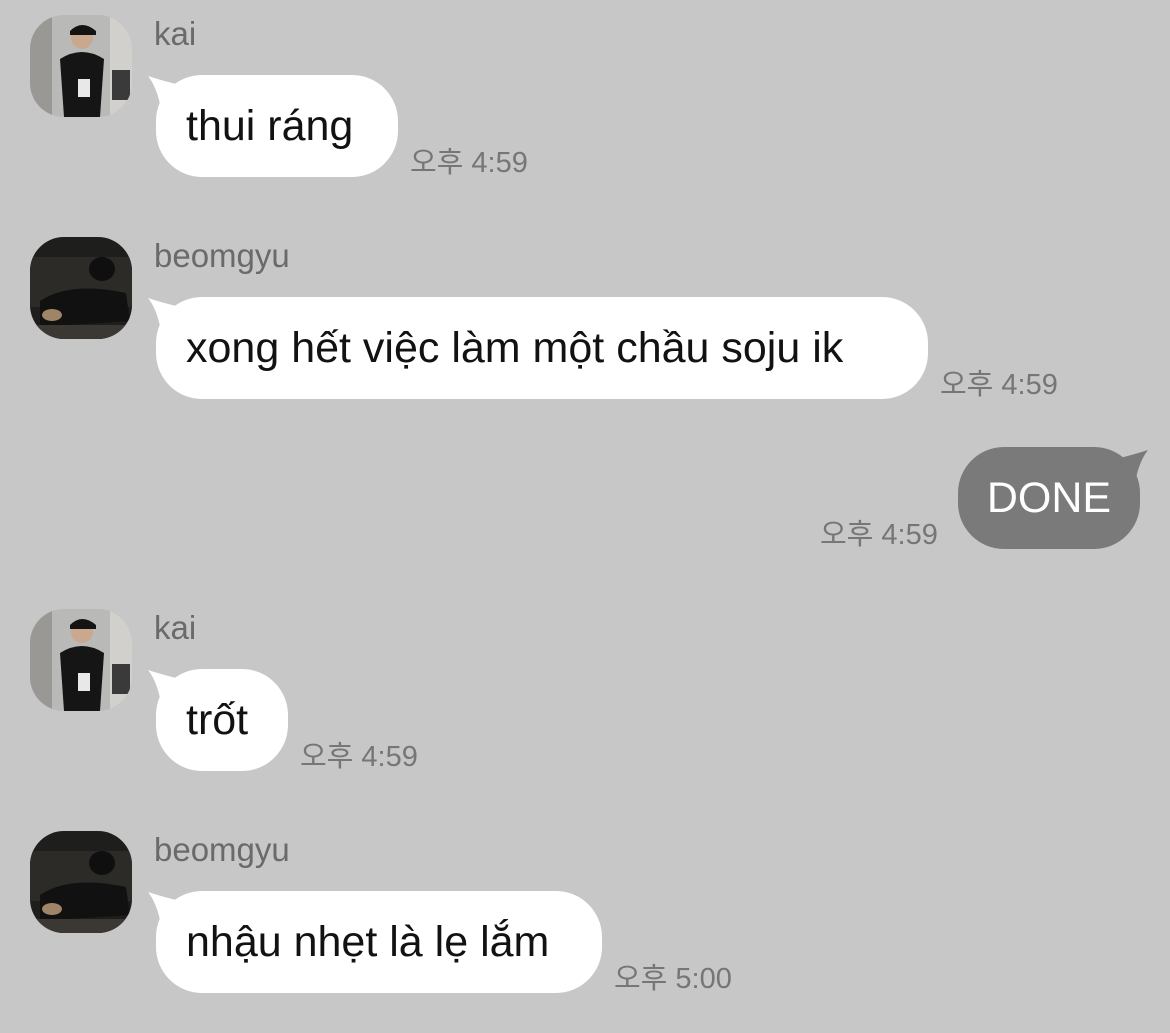  I want to click on message-bubble: trốt, so click(222, 720).